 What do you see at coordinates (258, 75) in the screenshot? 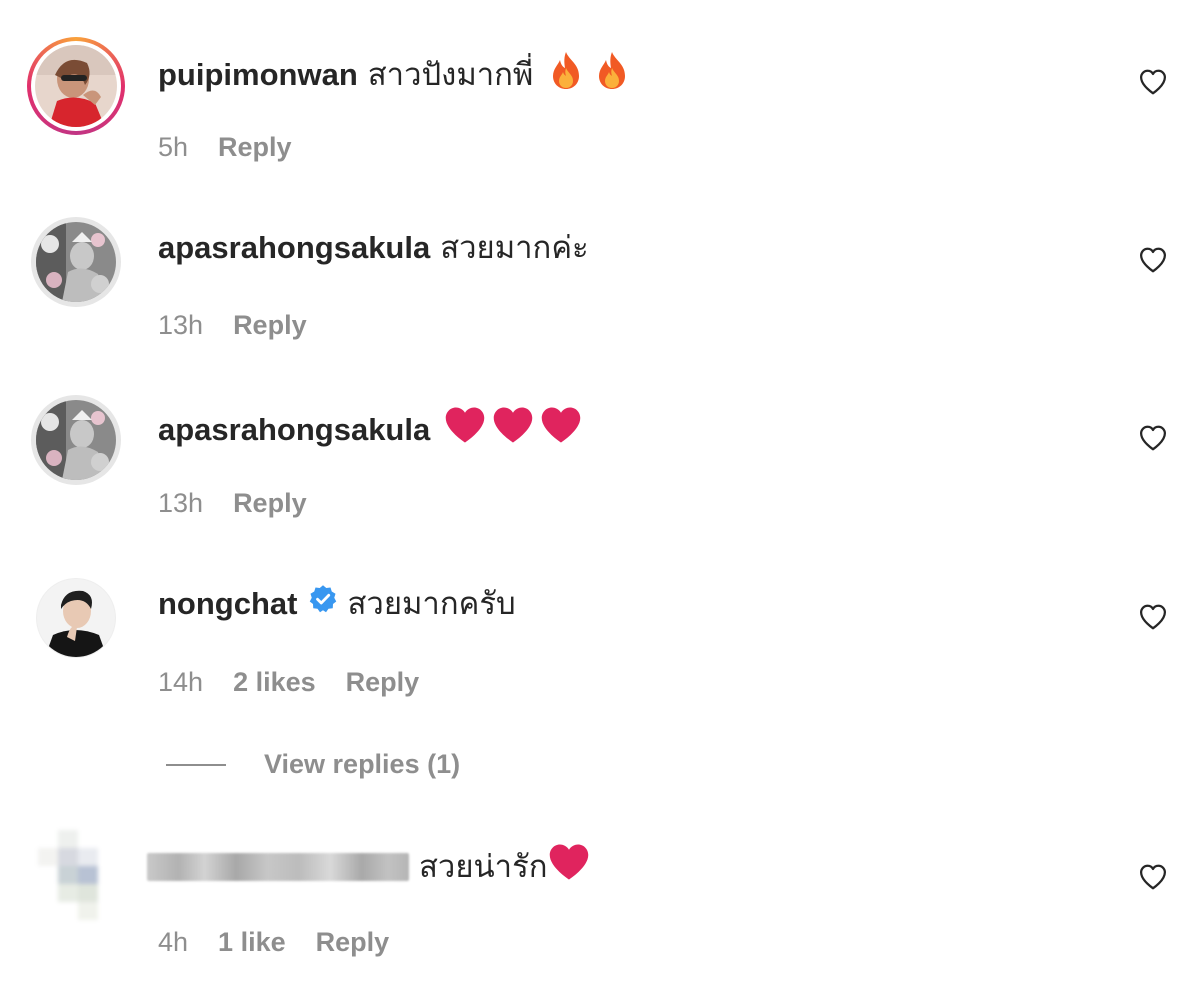
I see `comment-username: puipimonwan` at bounding box center [258, 75].